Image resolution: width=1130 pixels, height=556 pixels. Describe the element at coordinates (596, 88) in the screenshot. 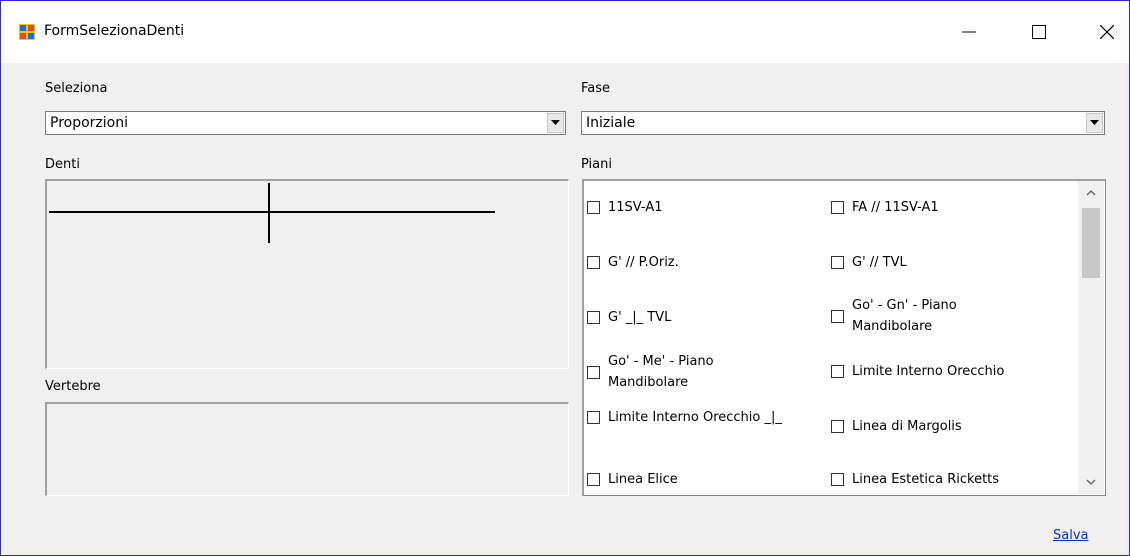

I see `fase-label: Fase` at that location.